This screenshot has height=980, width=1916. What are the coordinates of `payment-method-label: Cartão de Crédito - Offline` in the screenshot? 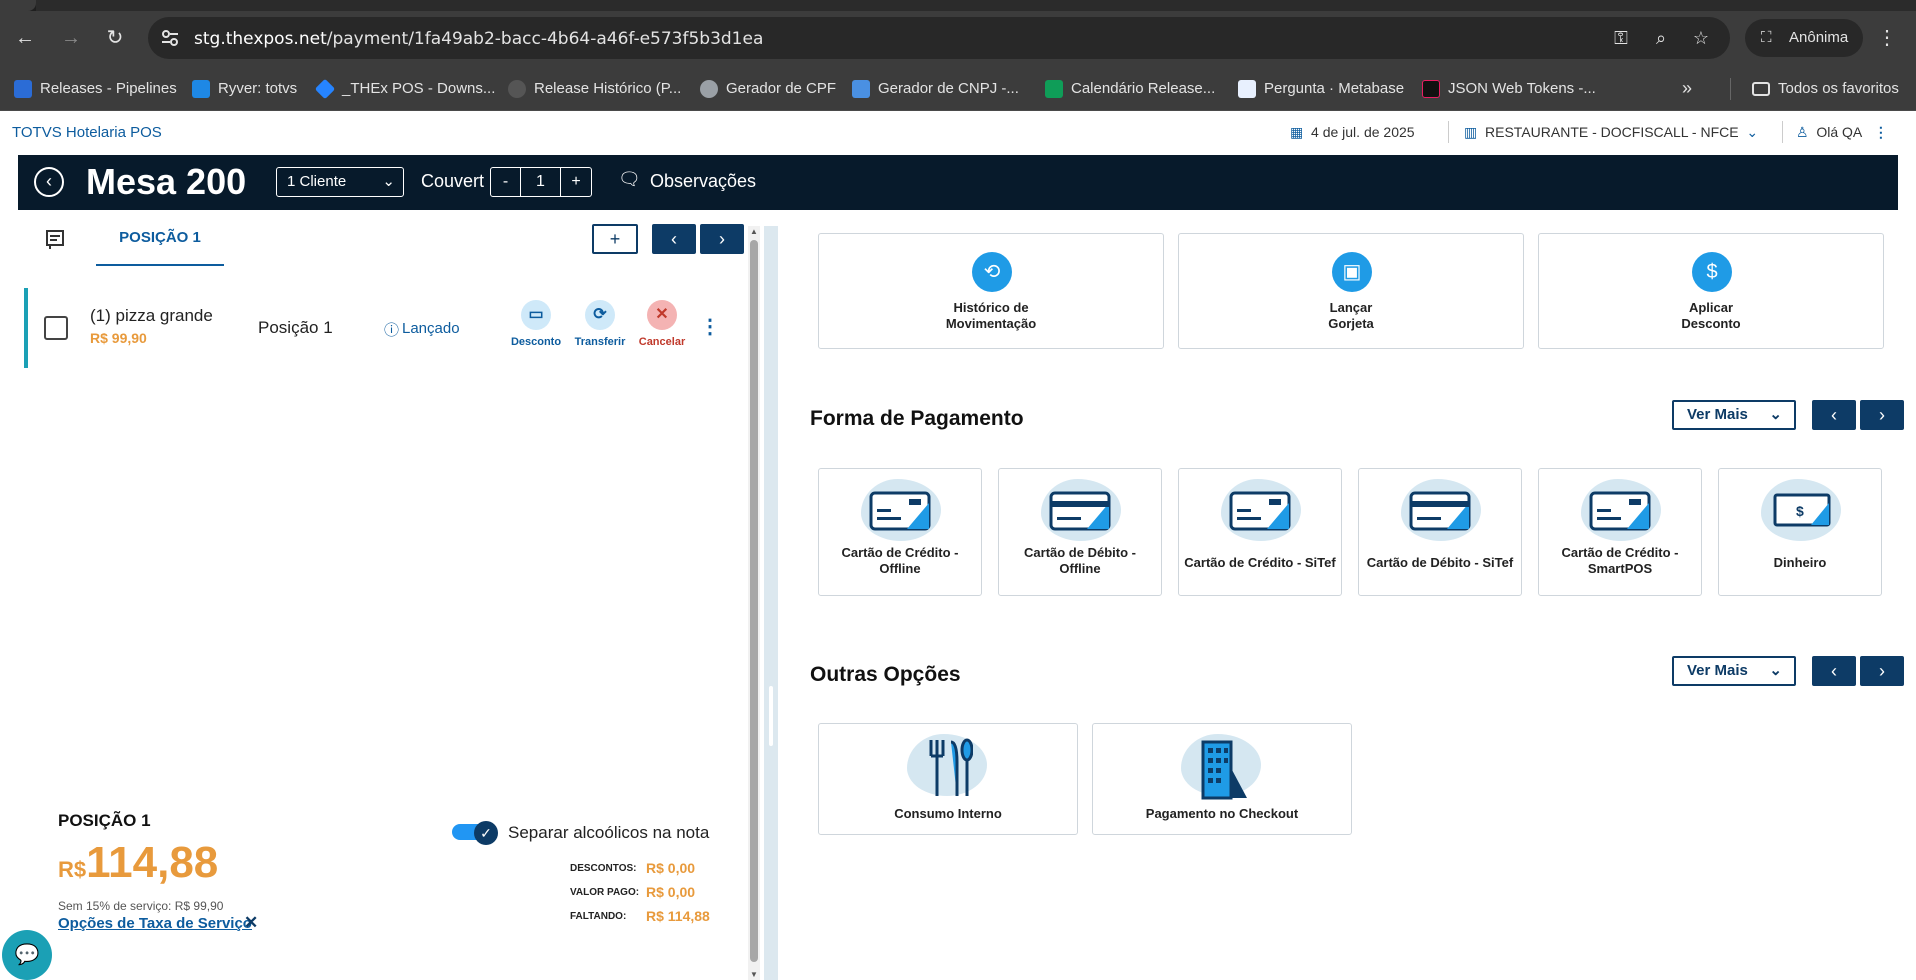 It's located at (900, 560).